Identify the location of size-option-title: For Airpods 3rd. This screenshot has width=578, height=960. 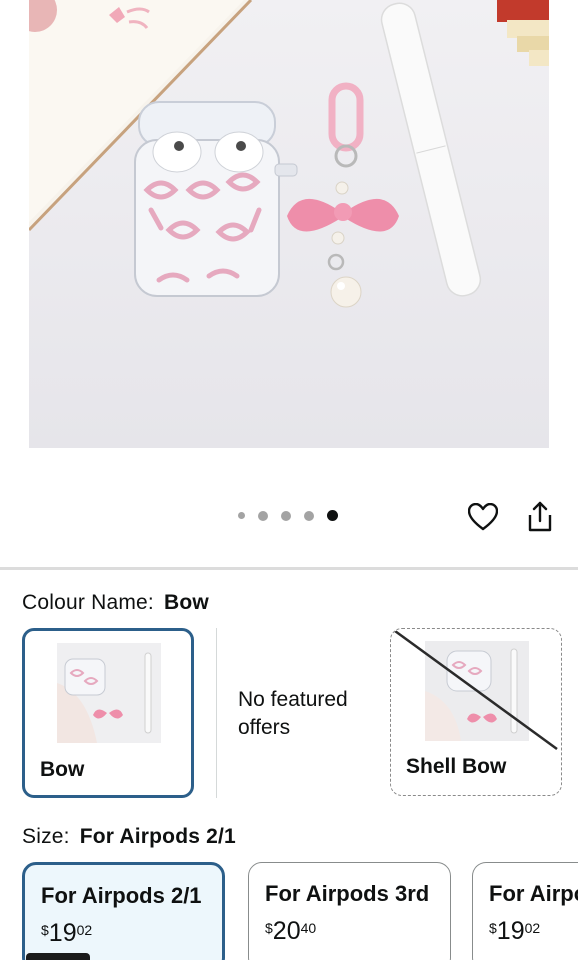
(347, 893).